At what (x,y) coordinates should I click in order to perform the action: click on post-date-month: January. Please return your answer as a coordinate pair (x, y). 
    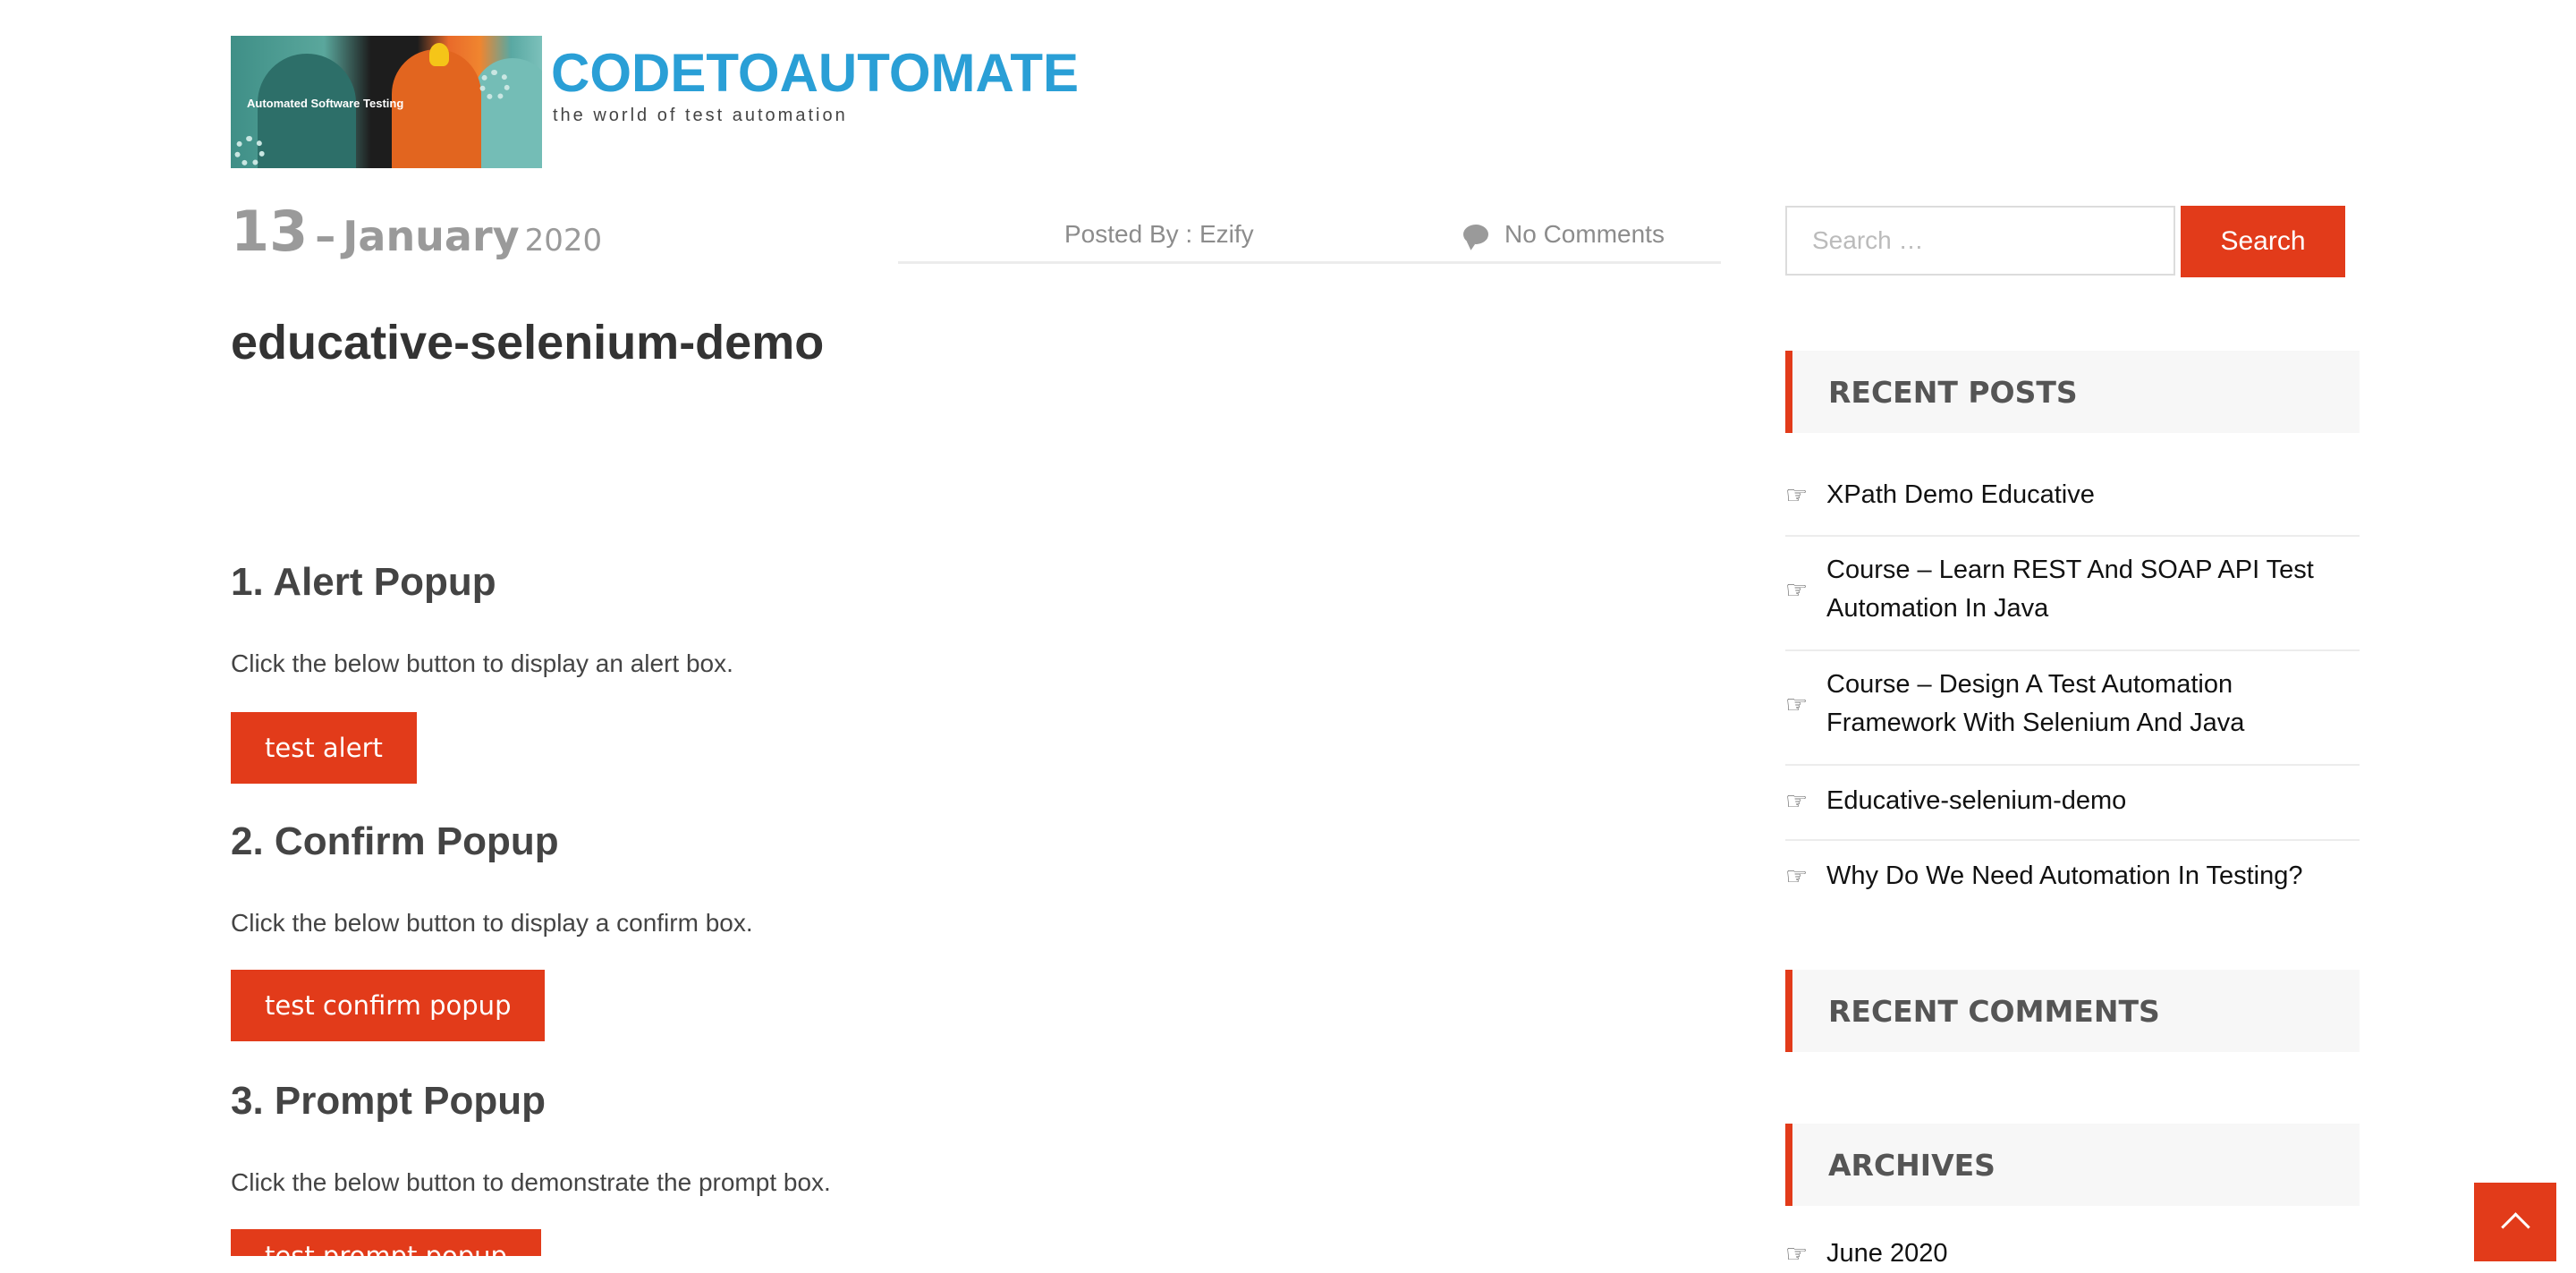
    Looking at the image, I should click on (431, 236).